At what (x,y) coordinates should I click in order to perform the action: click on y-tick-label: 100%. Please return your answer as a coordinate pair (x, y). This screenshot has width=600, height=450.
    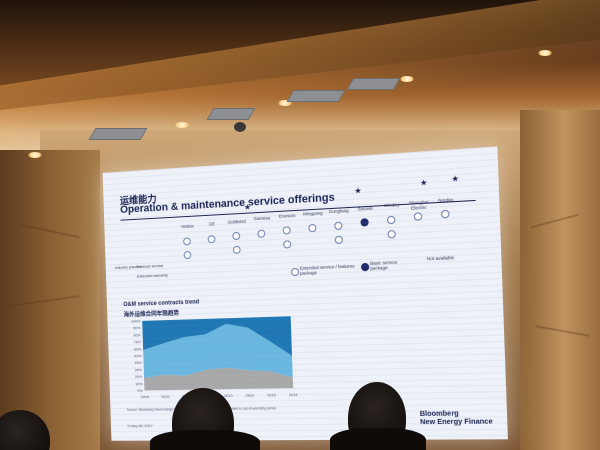
    Looking at the image, I should click on (136, 320).